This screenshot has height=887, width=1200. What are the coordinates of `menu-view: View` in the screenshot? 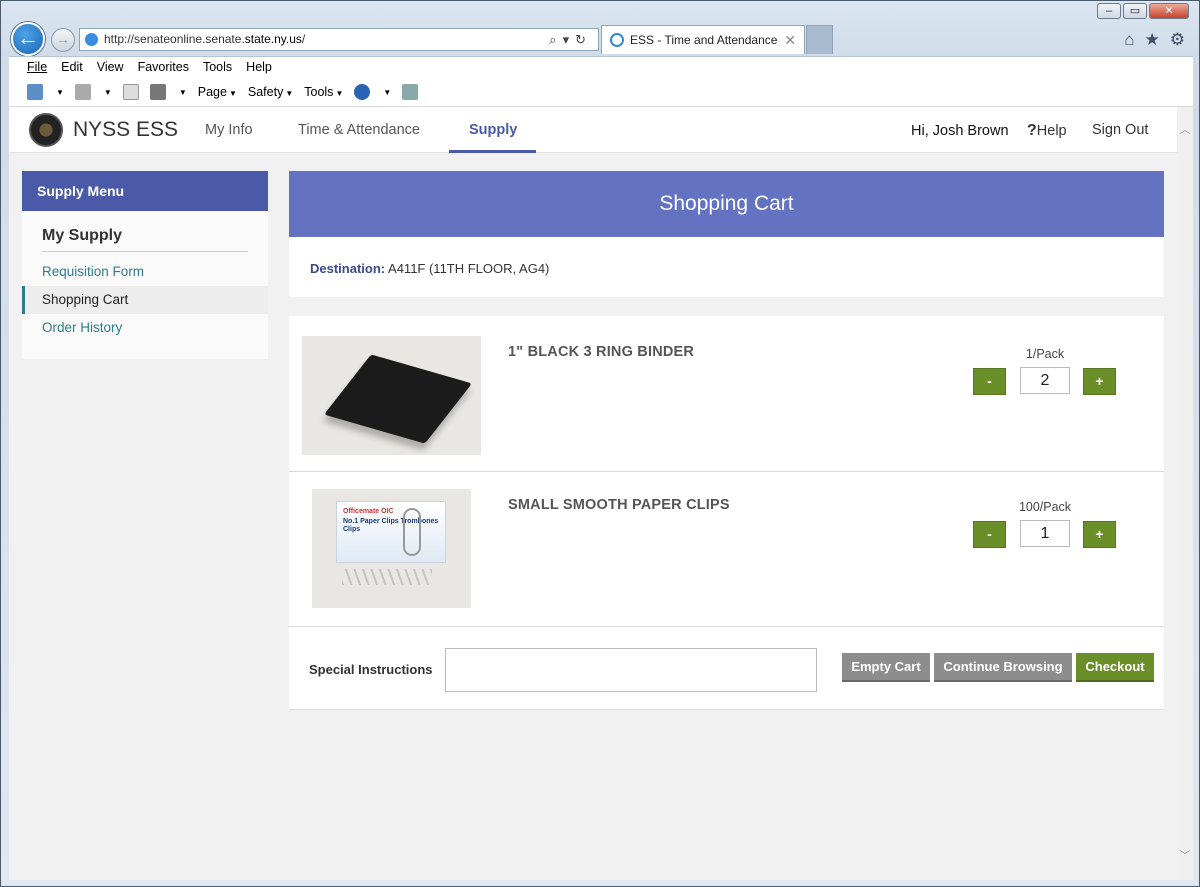 It's located at (110, 67).